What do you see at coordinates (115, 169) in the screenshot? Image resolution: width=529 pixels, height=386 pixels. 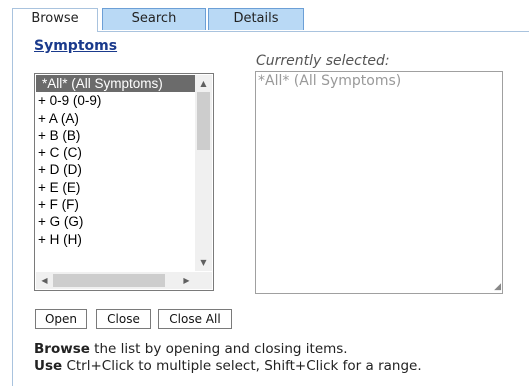 I see `list-item: + D (D)` at bounding box center [115, 169].